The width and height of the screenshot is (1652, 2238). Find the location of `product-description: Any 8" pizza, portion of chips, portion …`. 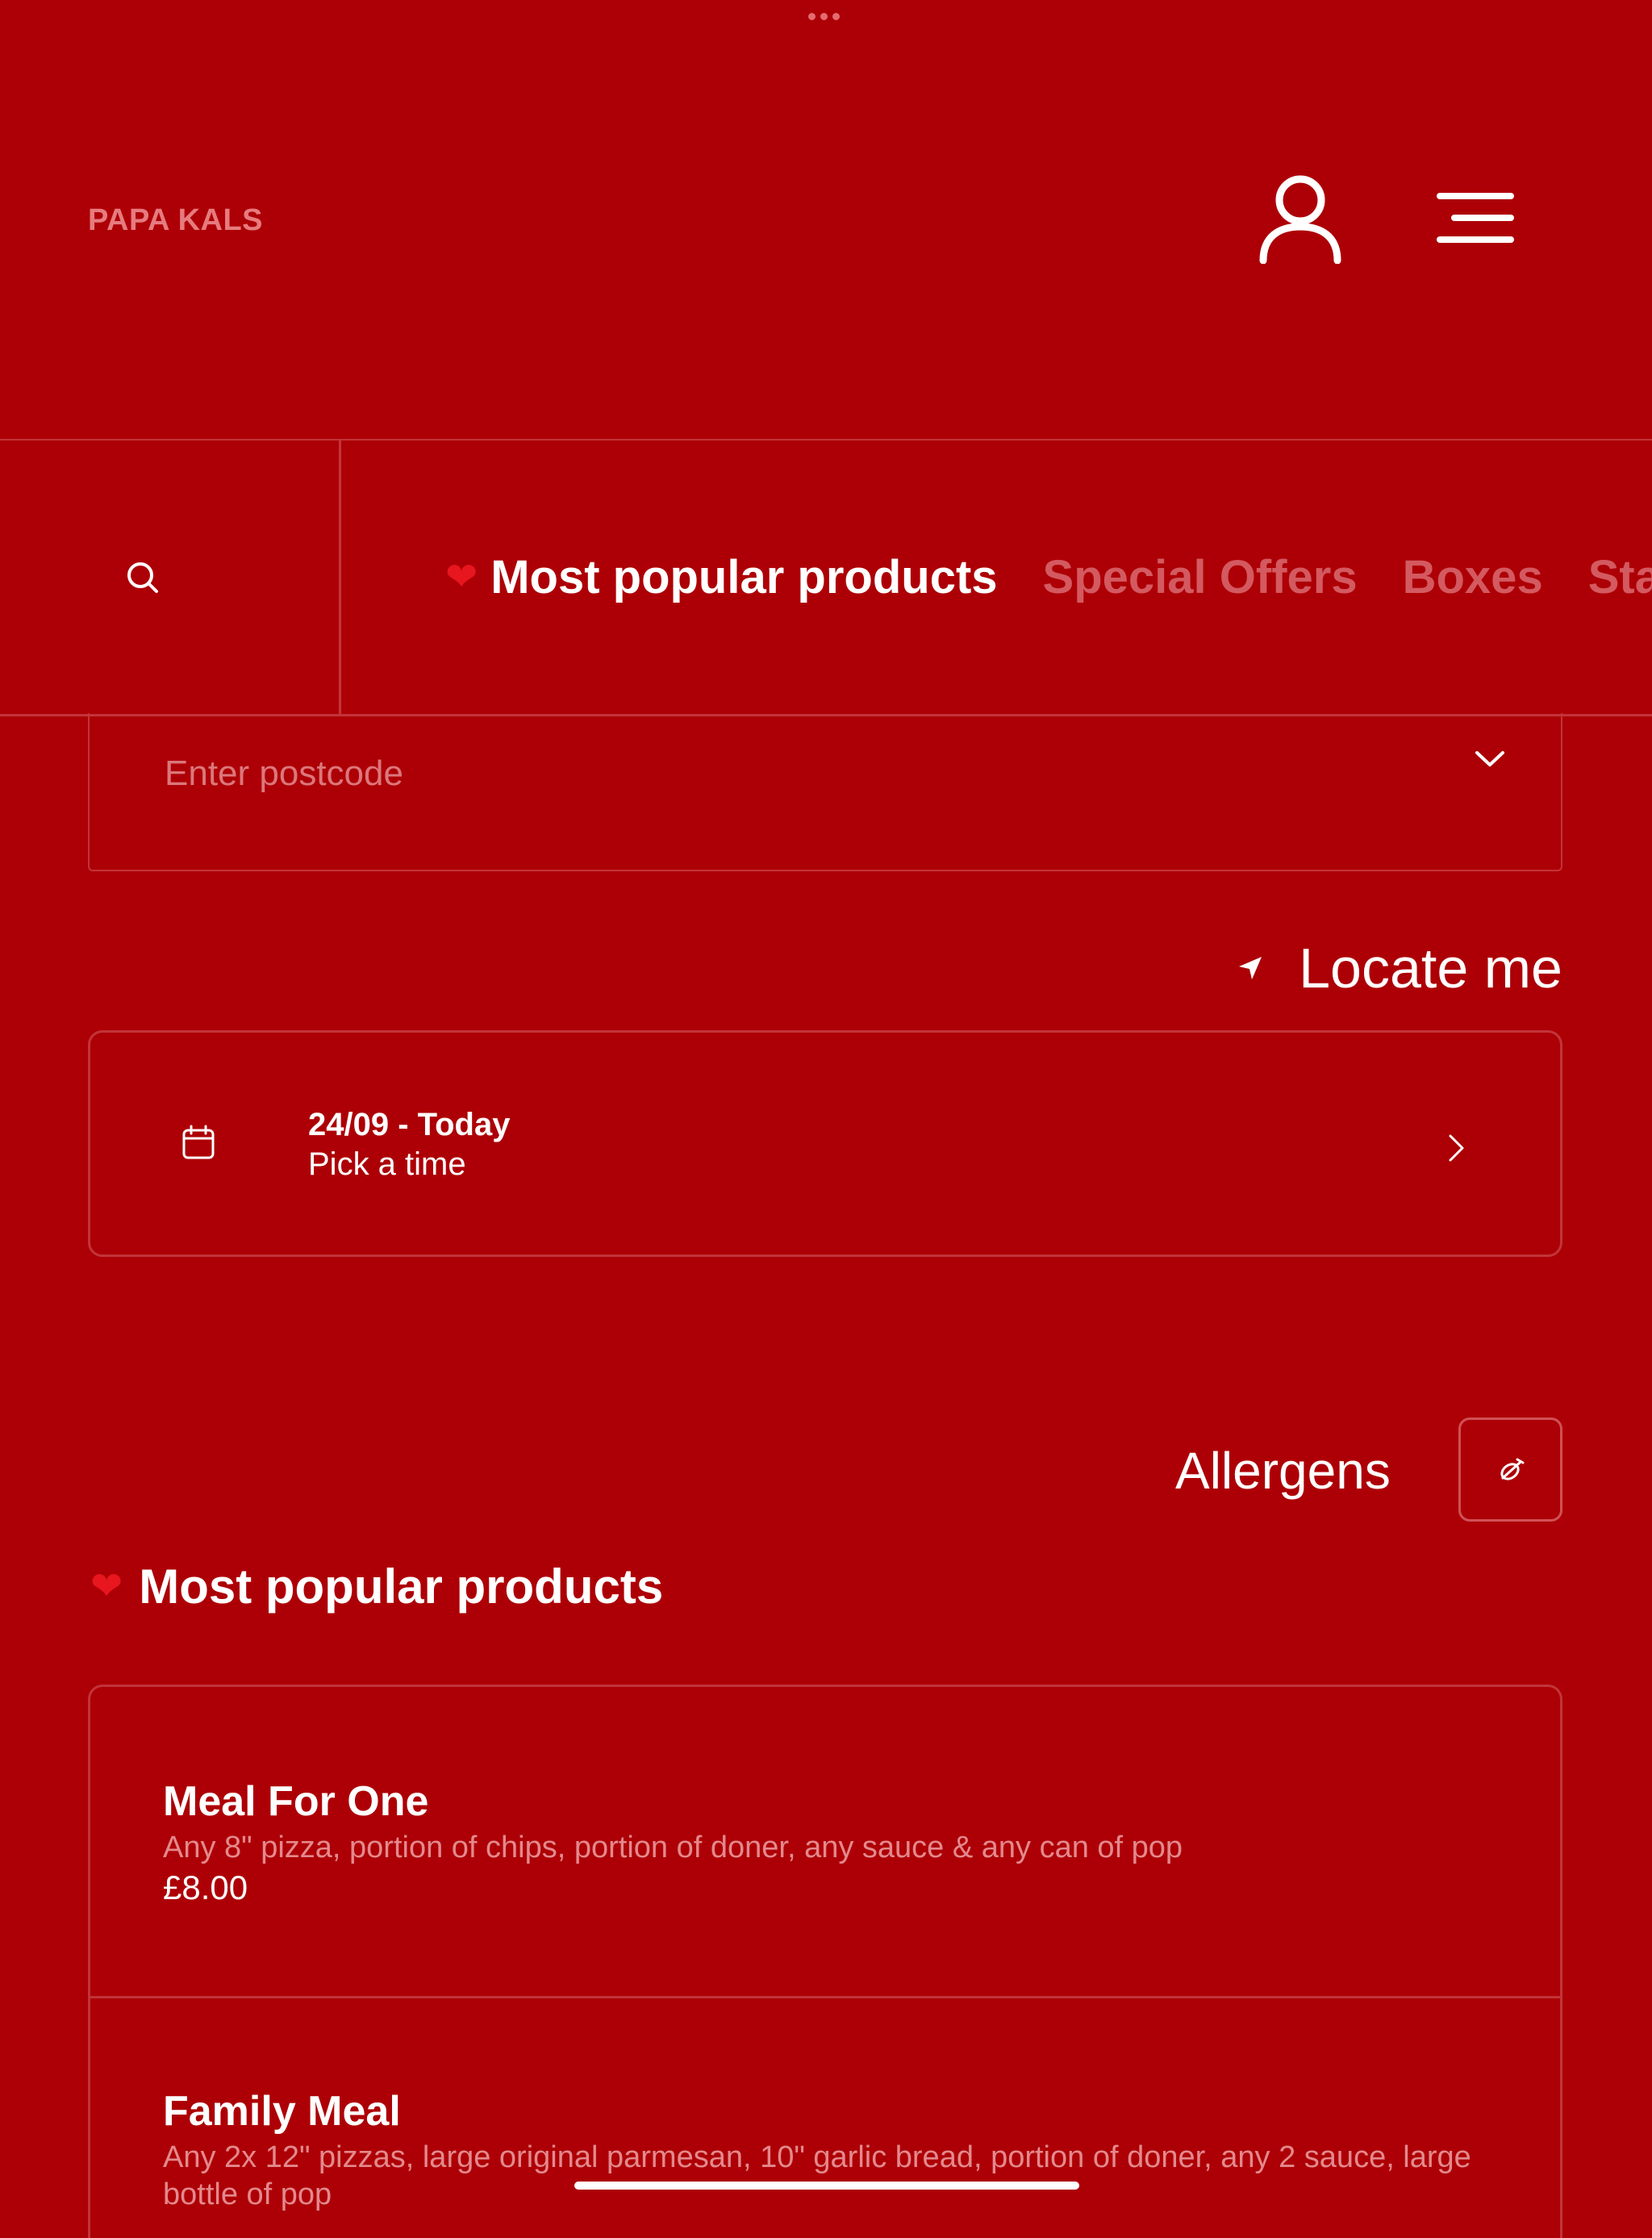

product-description: Any 8" pizza, portion of chips, portion … is located at coordinates (673, 1847).